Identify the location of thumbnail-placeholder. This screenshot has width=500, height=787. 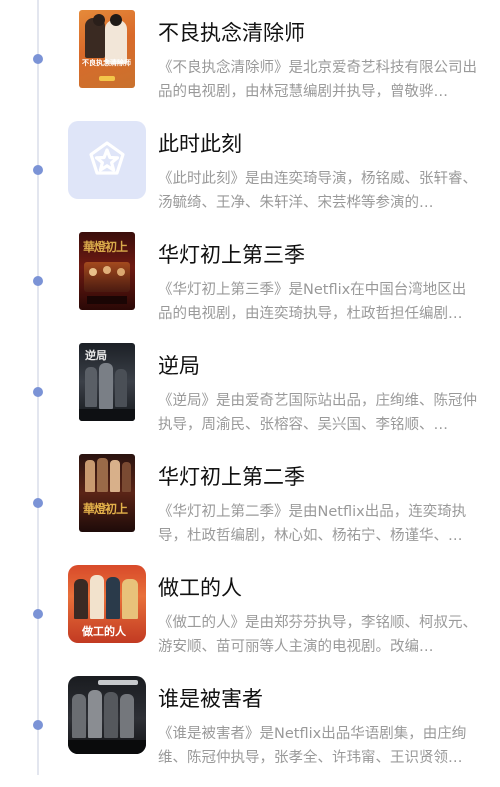
(107, 160).